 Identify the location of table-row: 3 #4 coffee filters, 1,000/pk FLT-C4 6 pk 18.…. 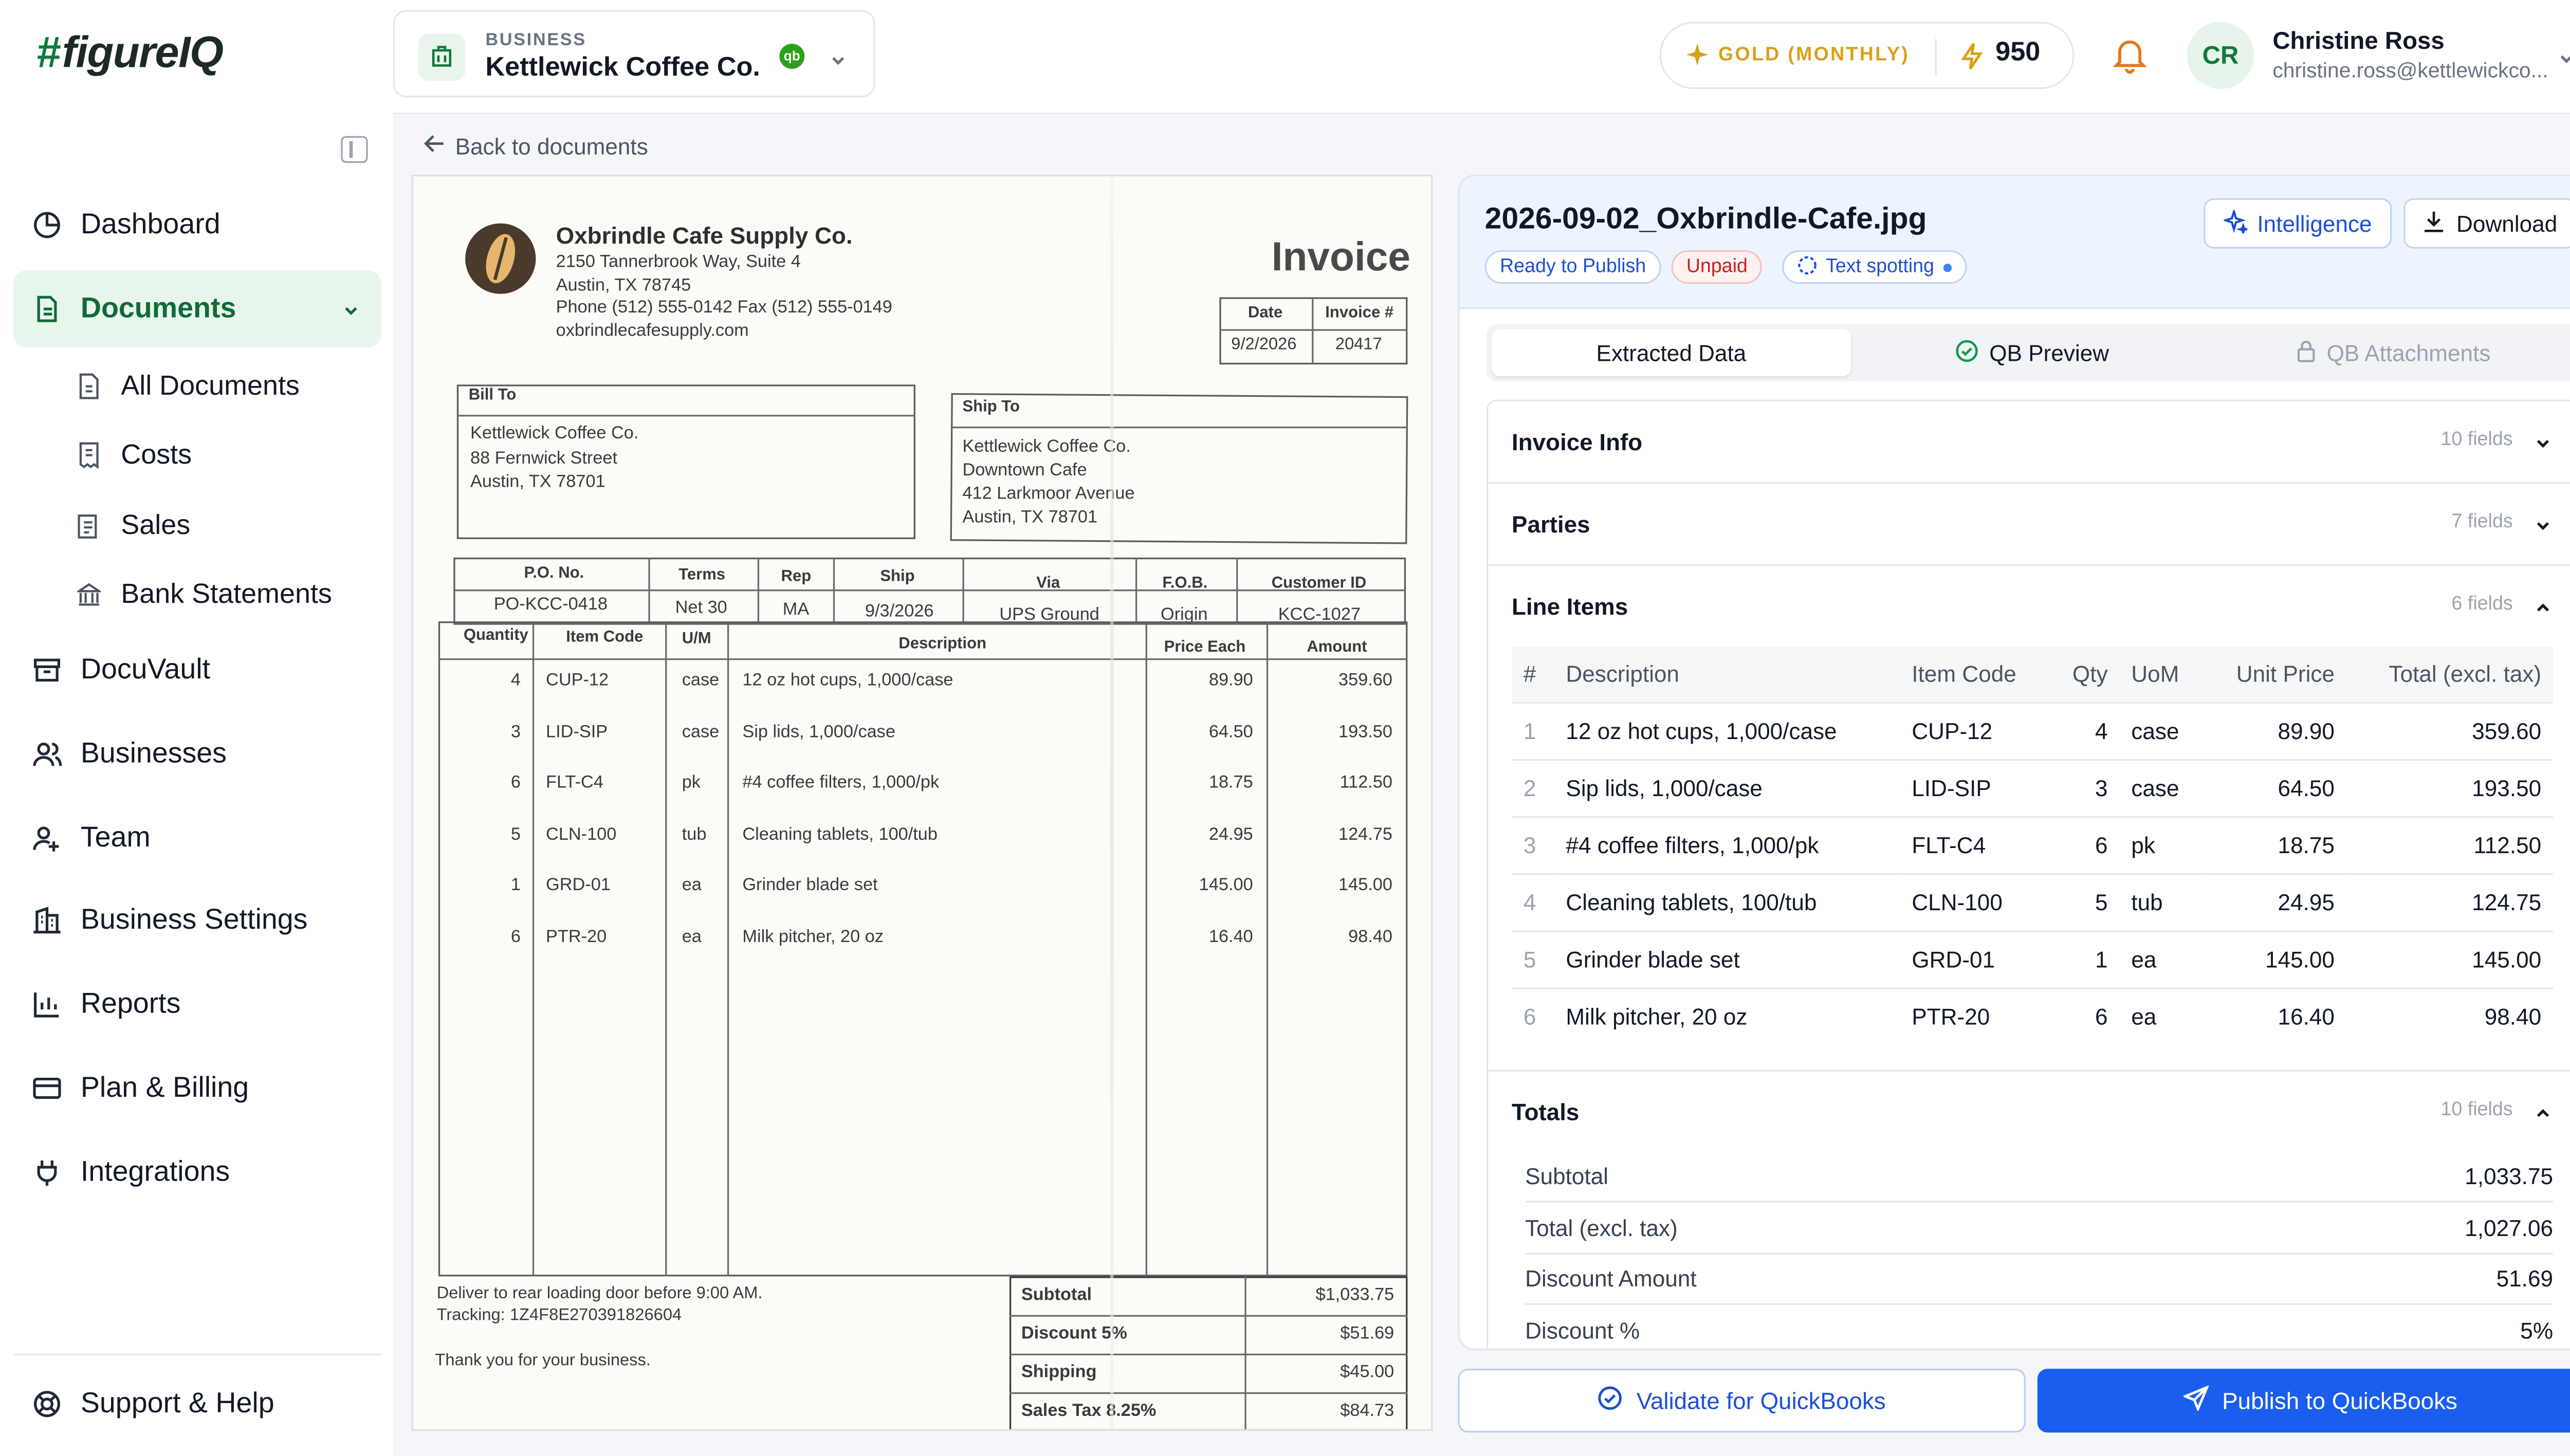
(2033, 845).